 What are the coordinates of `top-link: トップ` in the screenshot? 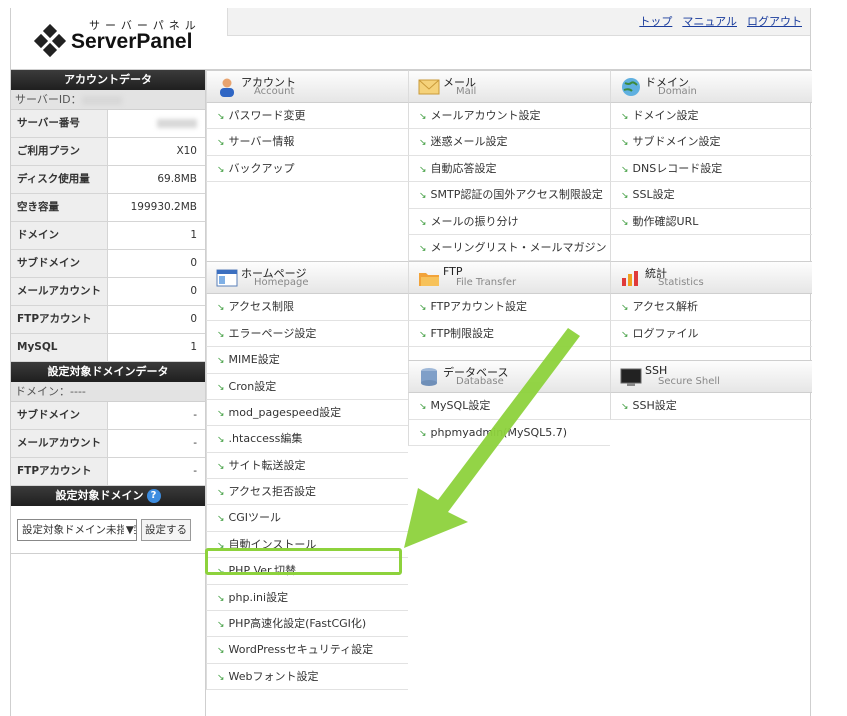 It's located at (655, 21).